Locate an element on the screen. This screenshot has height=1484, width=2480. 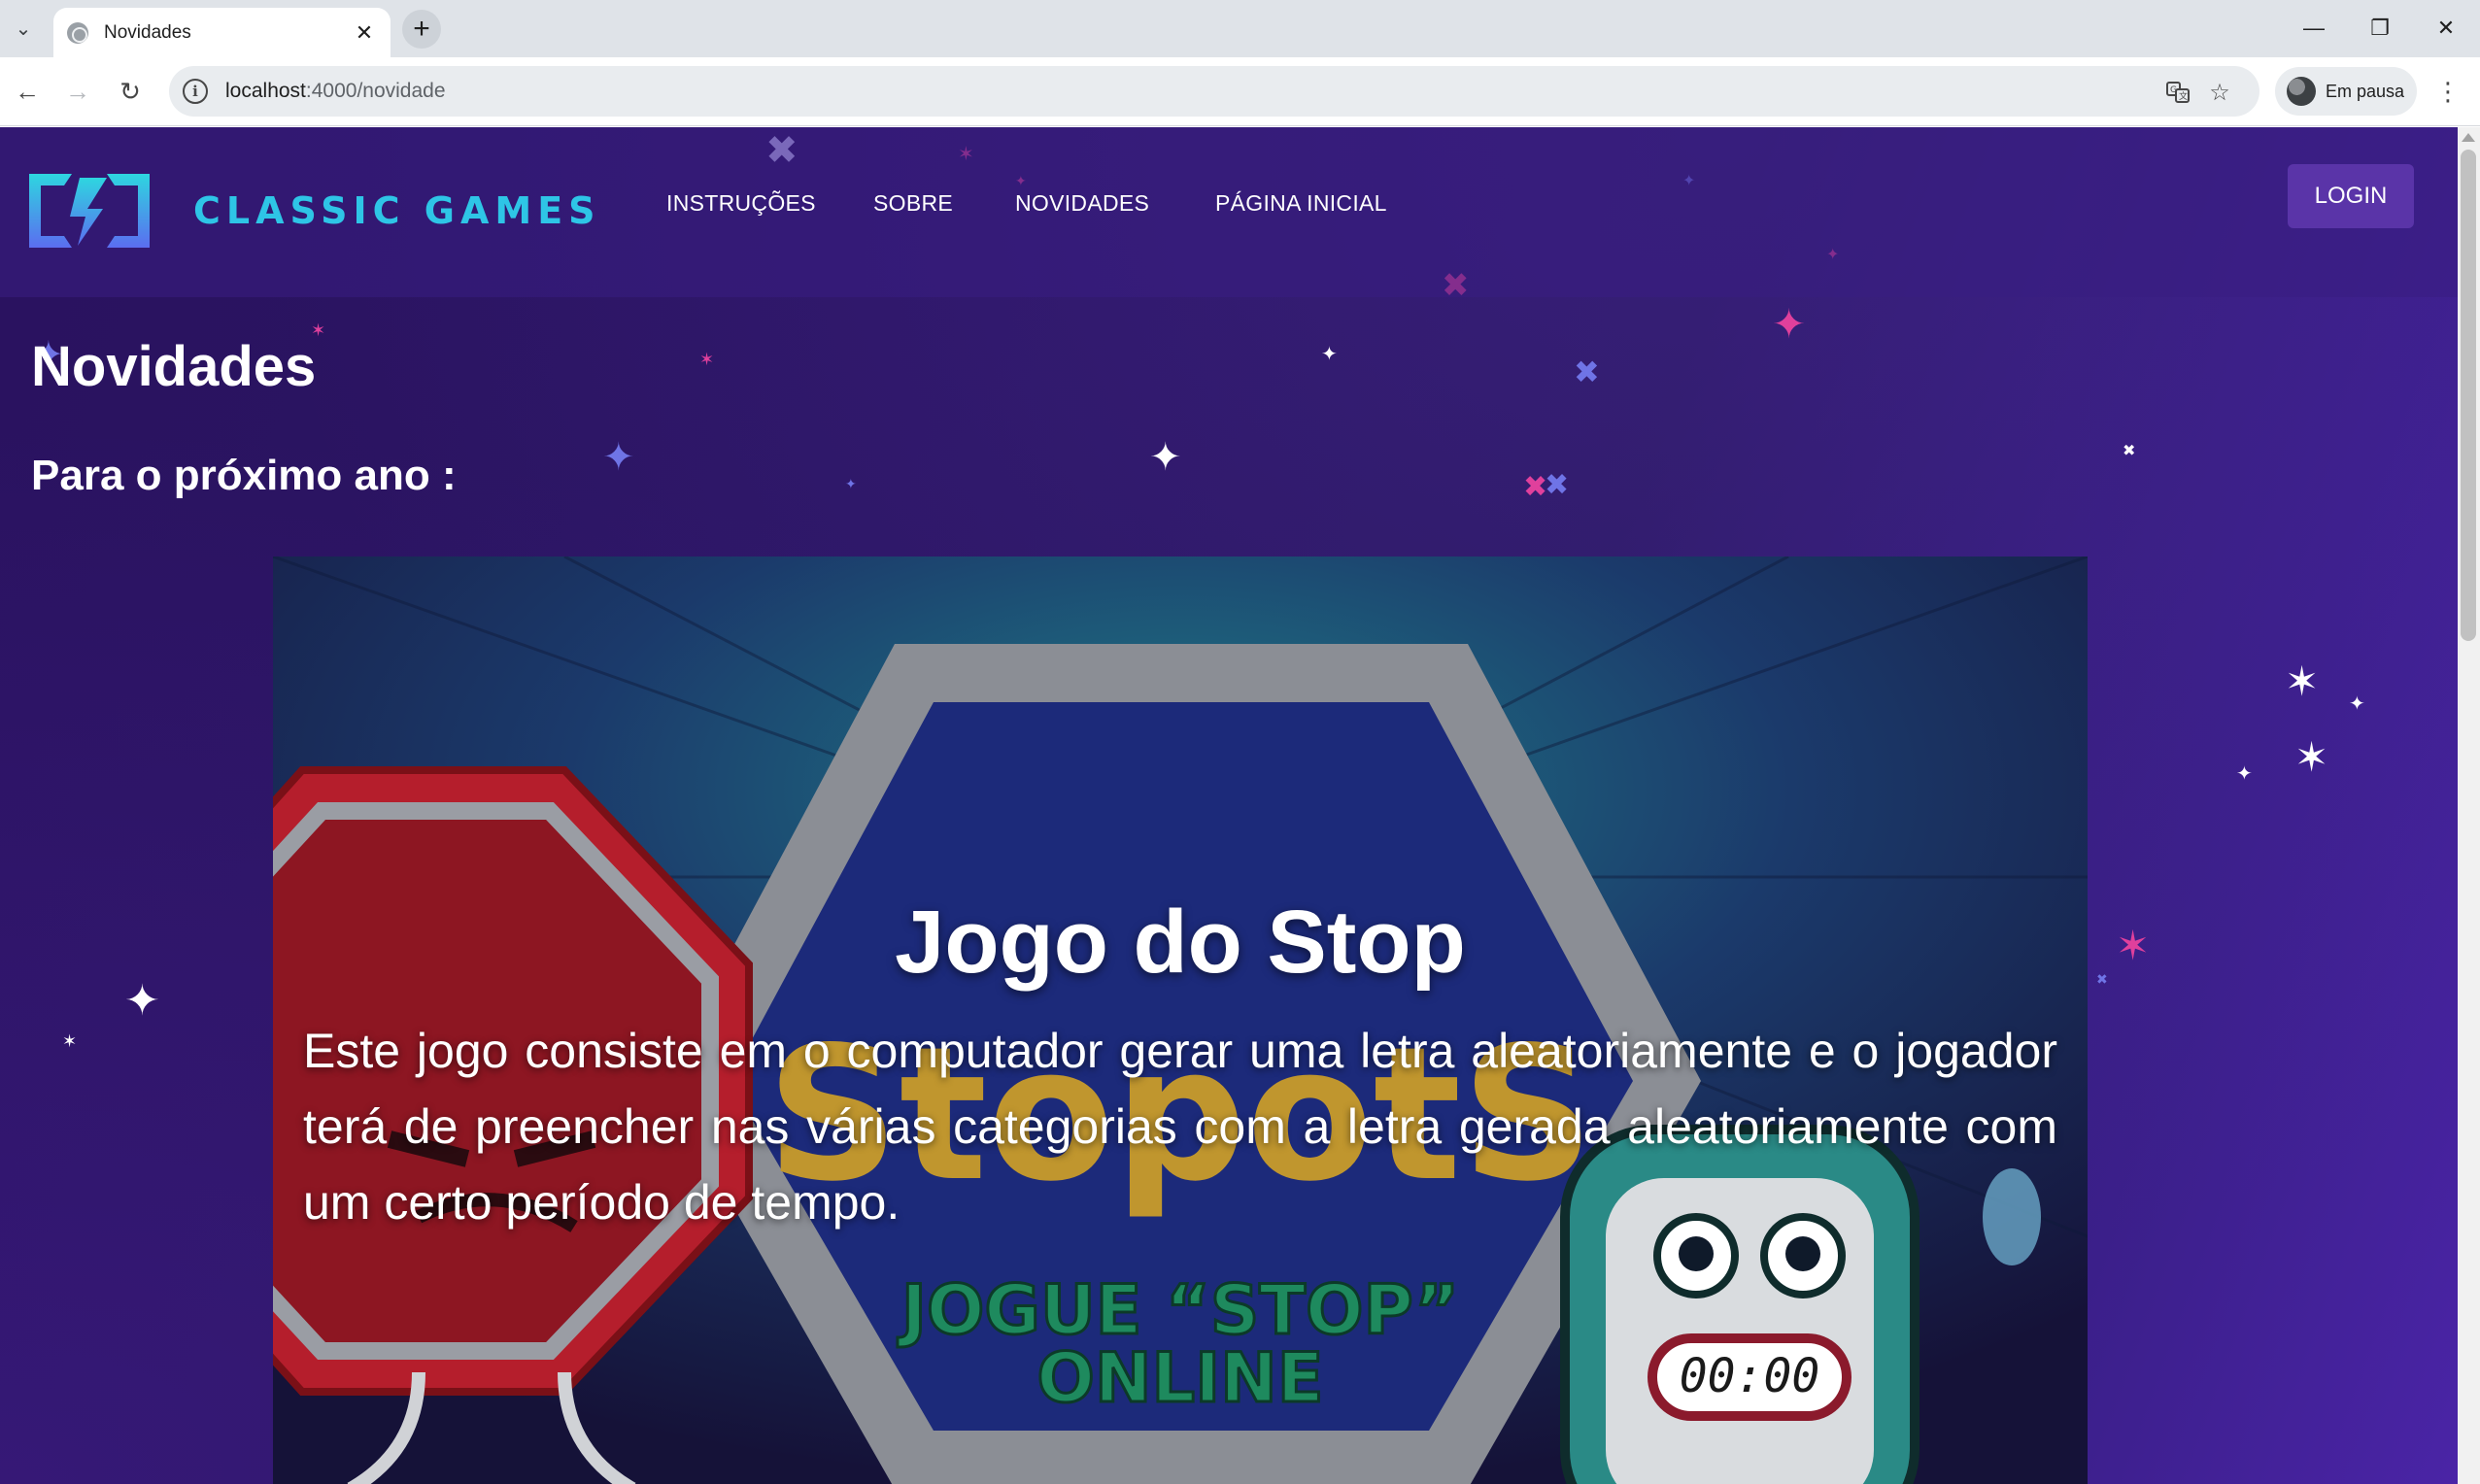
site-info-icon: i is located at coordinates (196, 92).